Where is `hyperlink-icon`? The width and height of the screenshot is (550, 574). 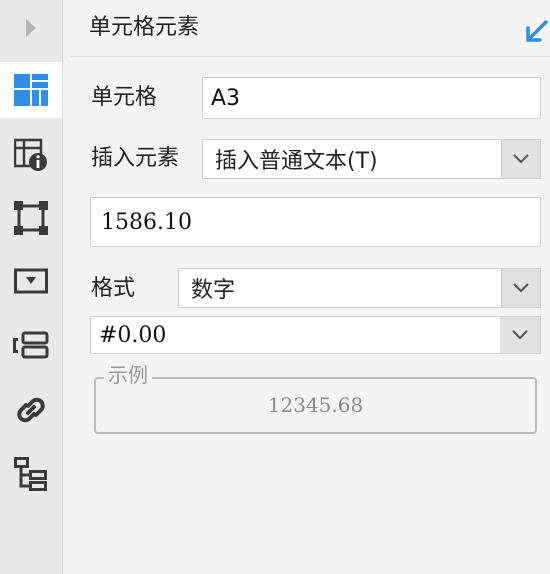
hyperlink-icon is located at coordinates (31, 410).